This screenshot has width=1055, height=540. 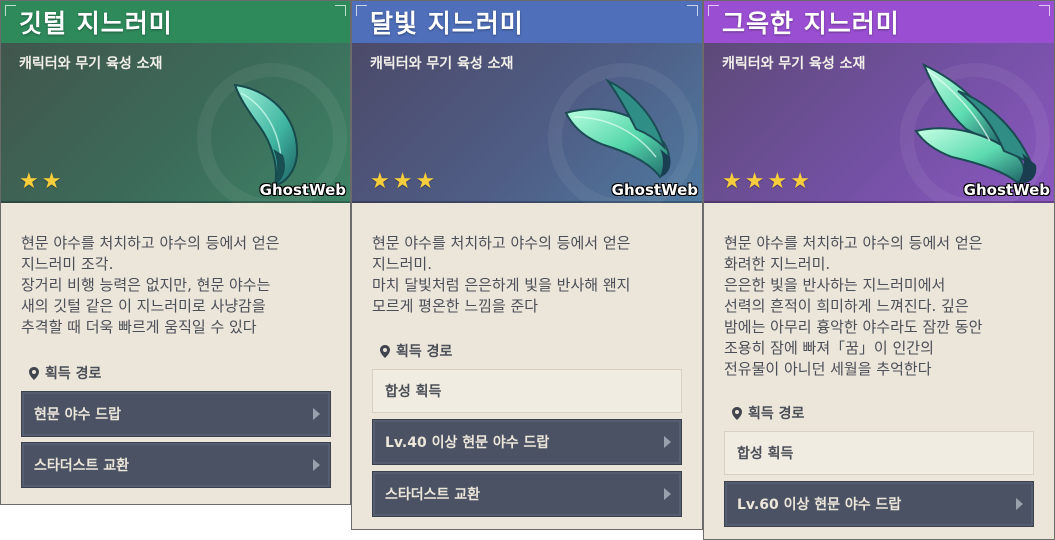 I want to click on item-banner: 캐릭터와 무기 육성 소재 ★ ★ GhostWeb, so click(x=175, y=123).